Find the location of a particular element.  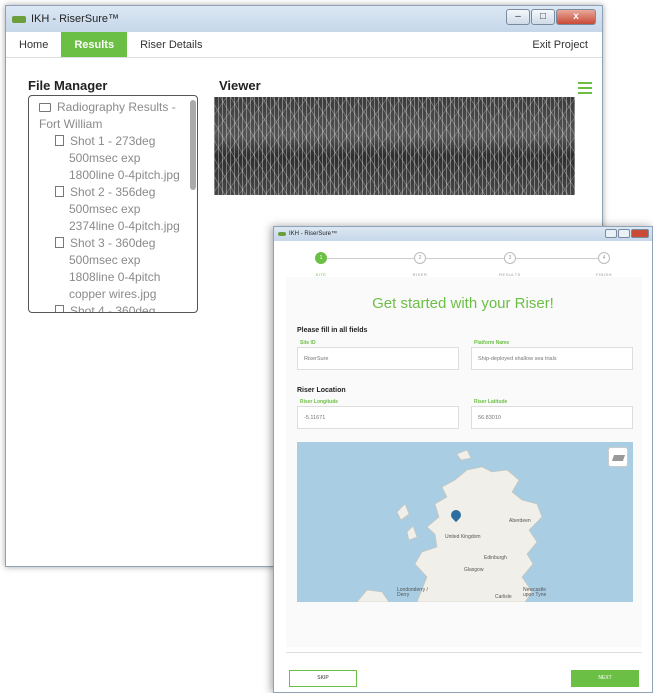

map-label: Newcastle upon Tyne is located at coordinates (535, 592).